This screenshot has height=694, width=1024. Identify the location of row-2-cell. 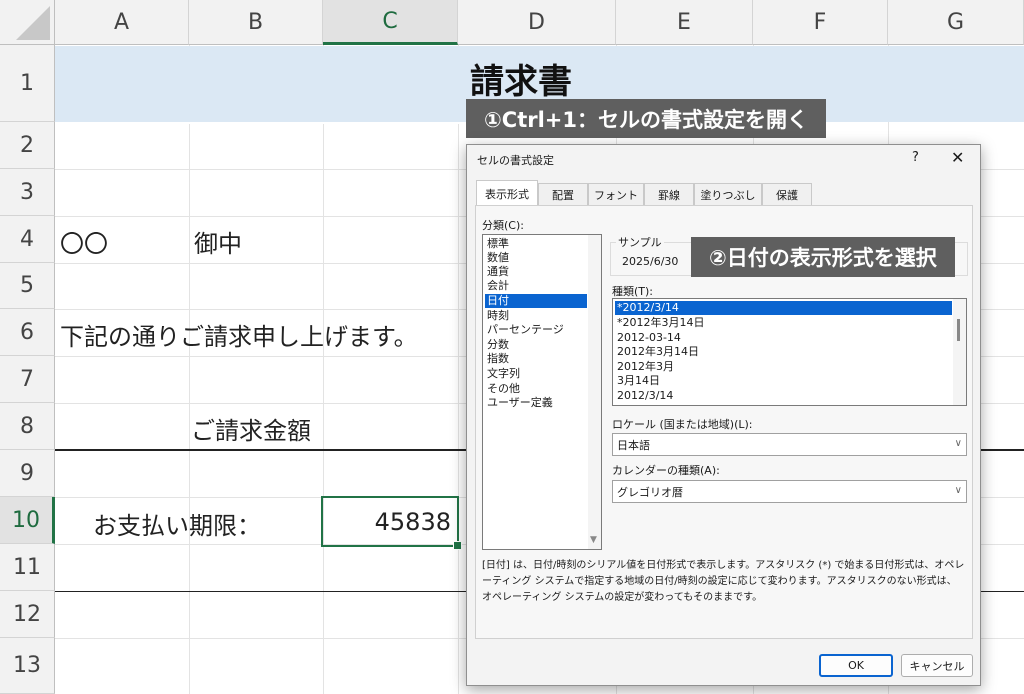
(289, 123).